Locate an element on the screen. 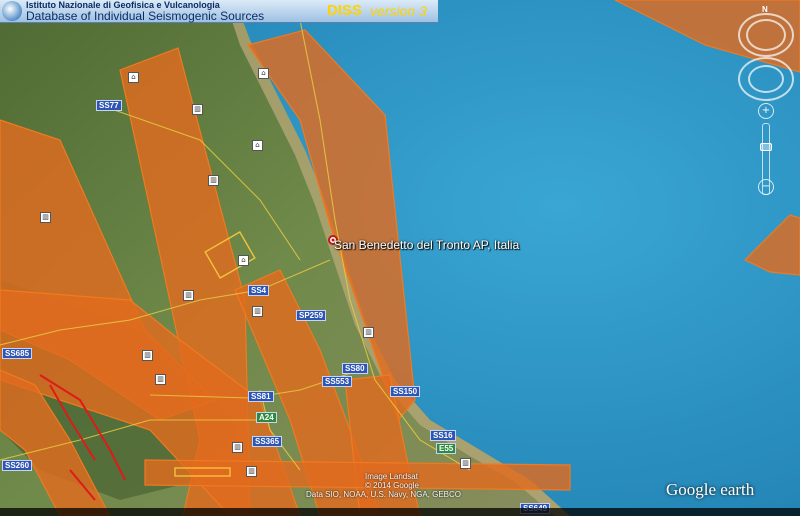 Image resolution: width=800 pixels, height=516 pixels. zoom-in-button: + is located at coordinates (766, 111).